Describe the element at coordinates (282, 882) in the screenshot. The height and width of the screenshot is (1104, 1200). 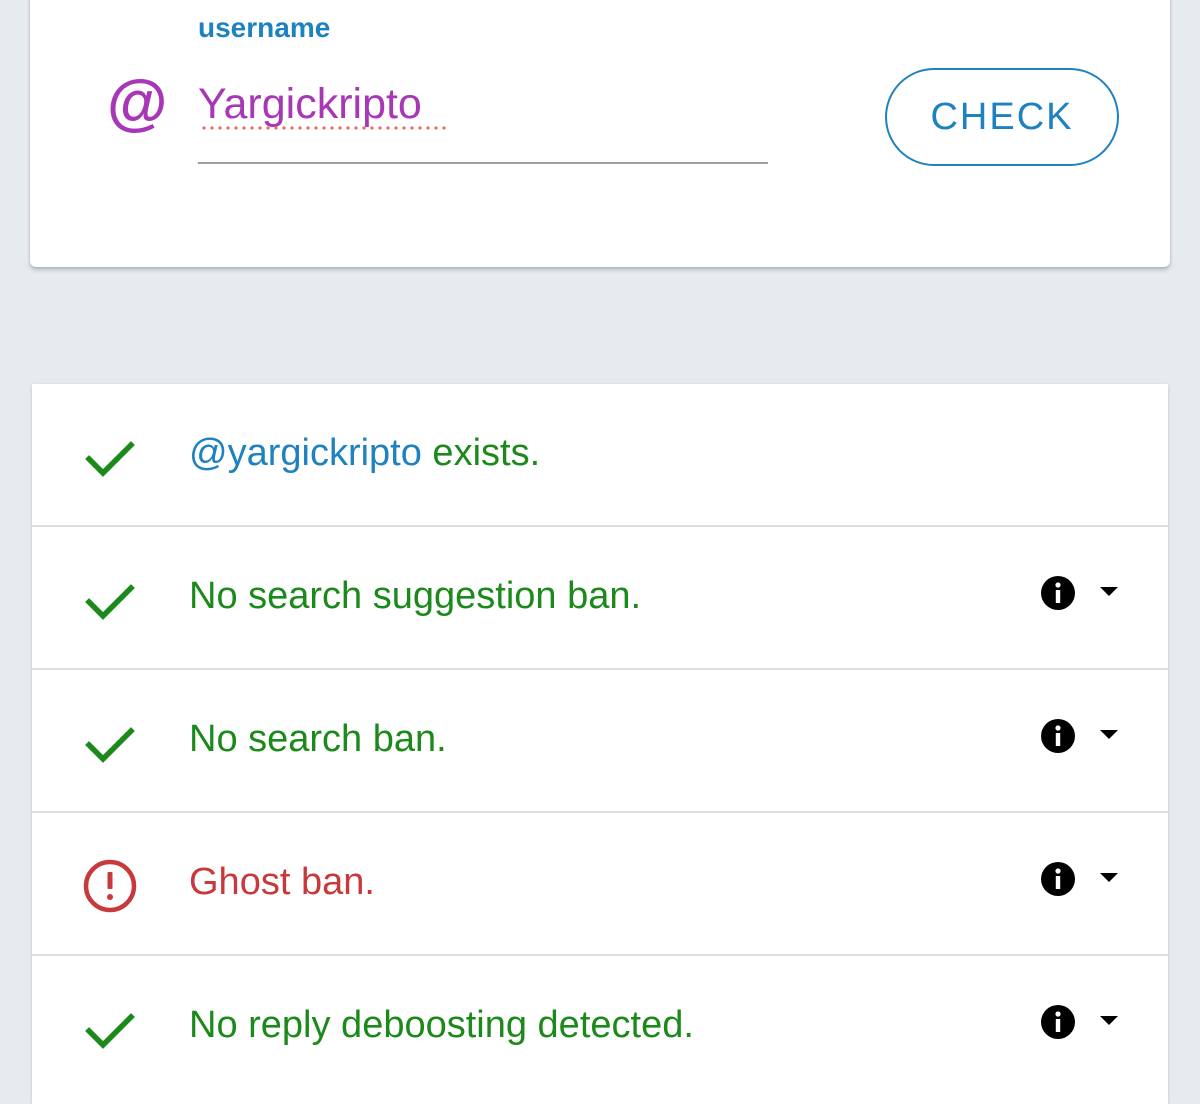
I see `result-text: Ghost ban.` at that location.